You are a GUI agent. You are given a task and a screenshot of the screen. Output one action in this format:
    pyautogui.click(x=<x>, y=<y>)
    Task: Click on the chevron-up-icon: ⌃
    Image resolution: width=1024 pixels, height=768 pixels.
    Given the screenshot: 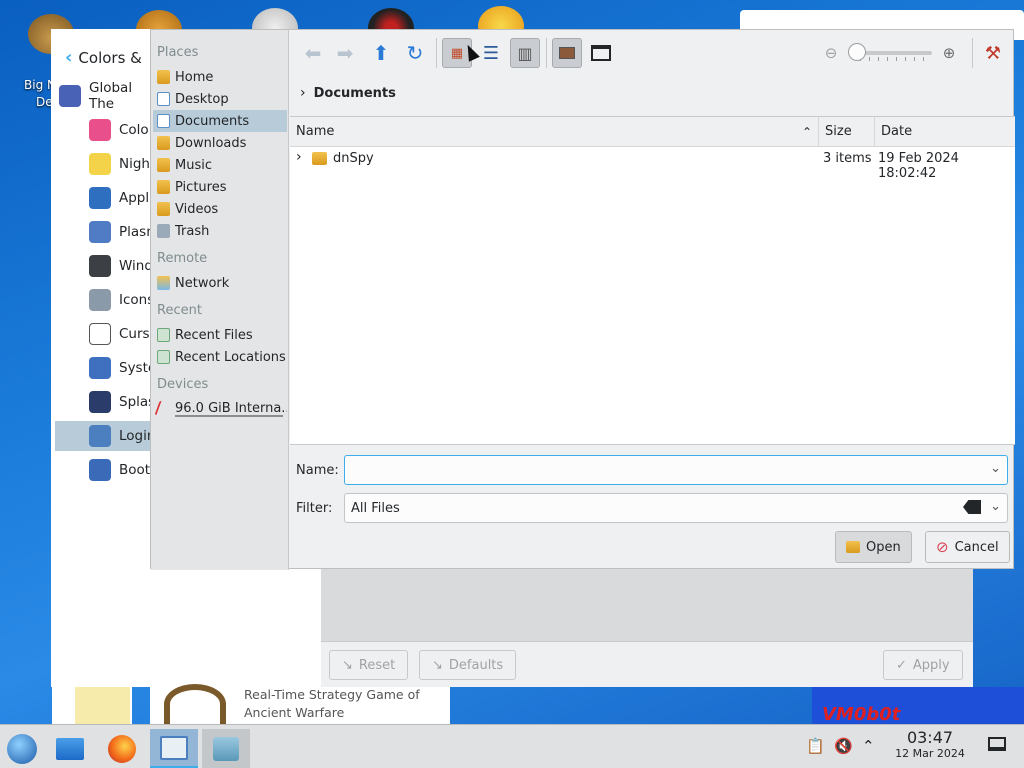 What is the action you would take?
    pyautogui.click(x=868, y=746)
    